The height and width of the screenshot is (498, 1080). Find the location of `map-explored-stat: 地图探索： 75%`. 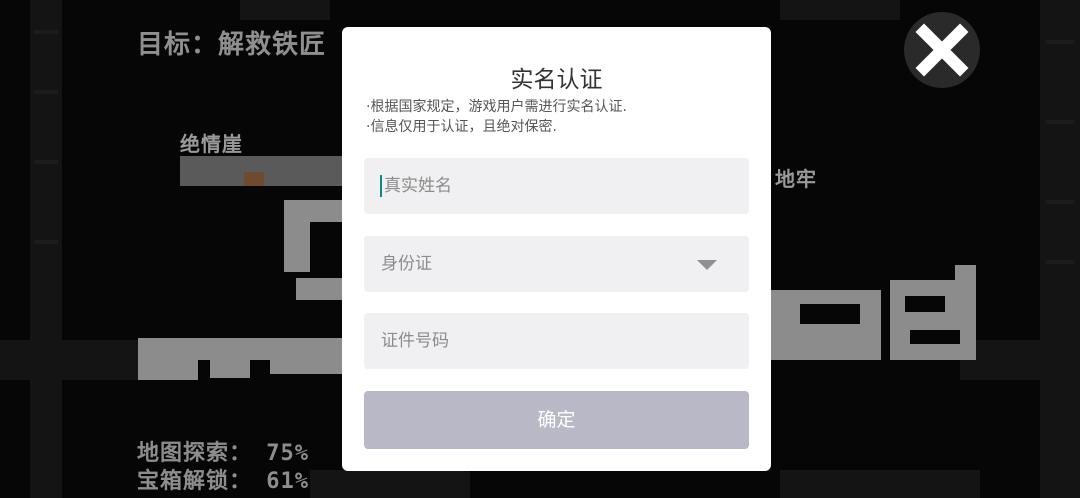

map-explored-stat: 地图探索： 75% is located at coordinates (223, 453).